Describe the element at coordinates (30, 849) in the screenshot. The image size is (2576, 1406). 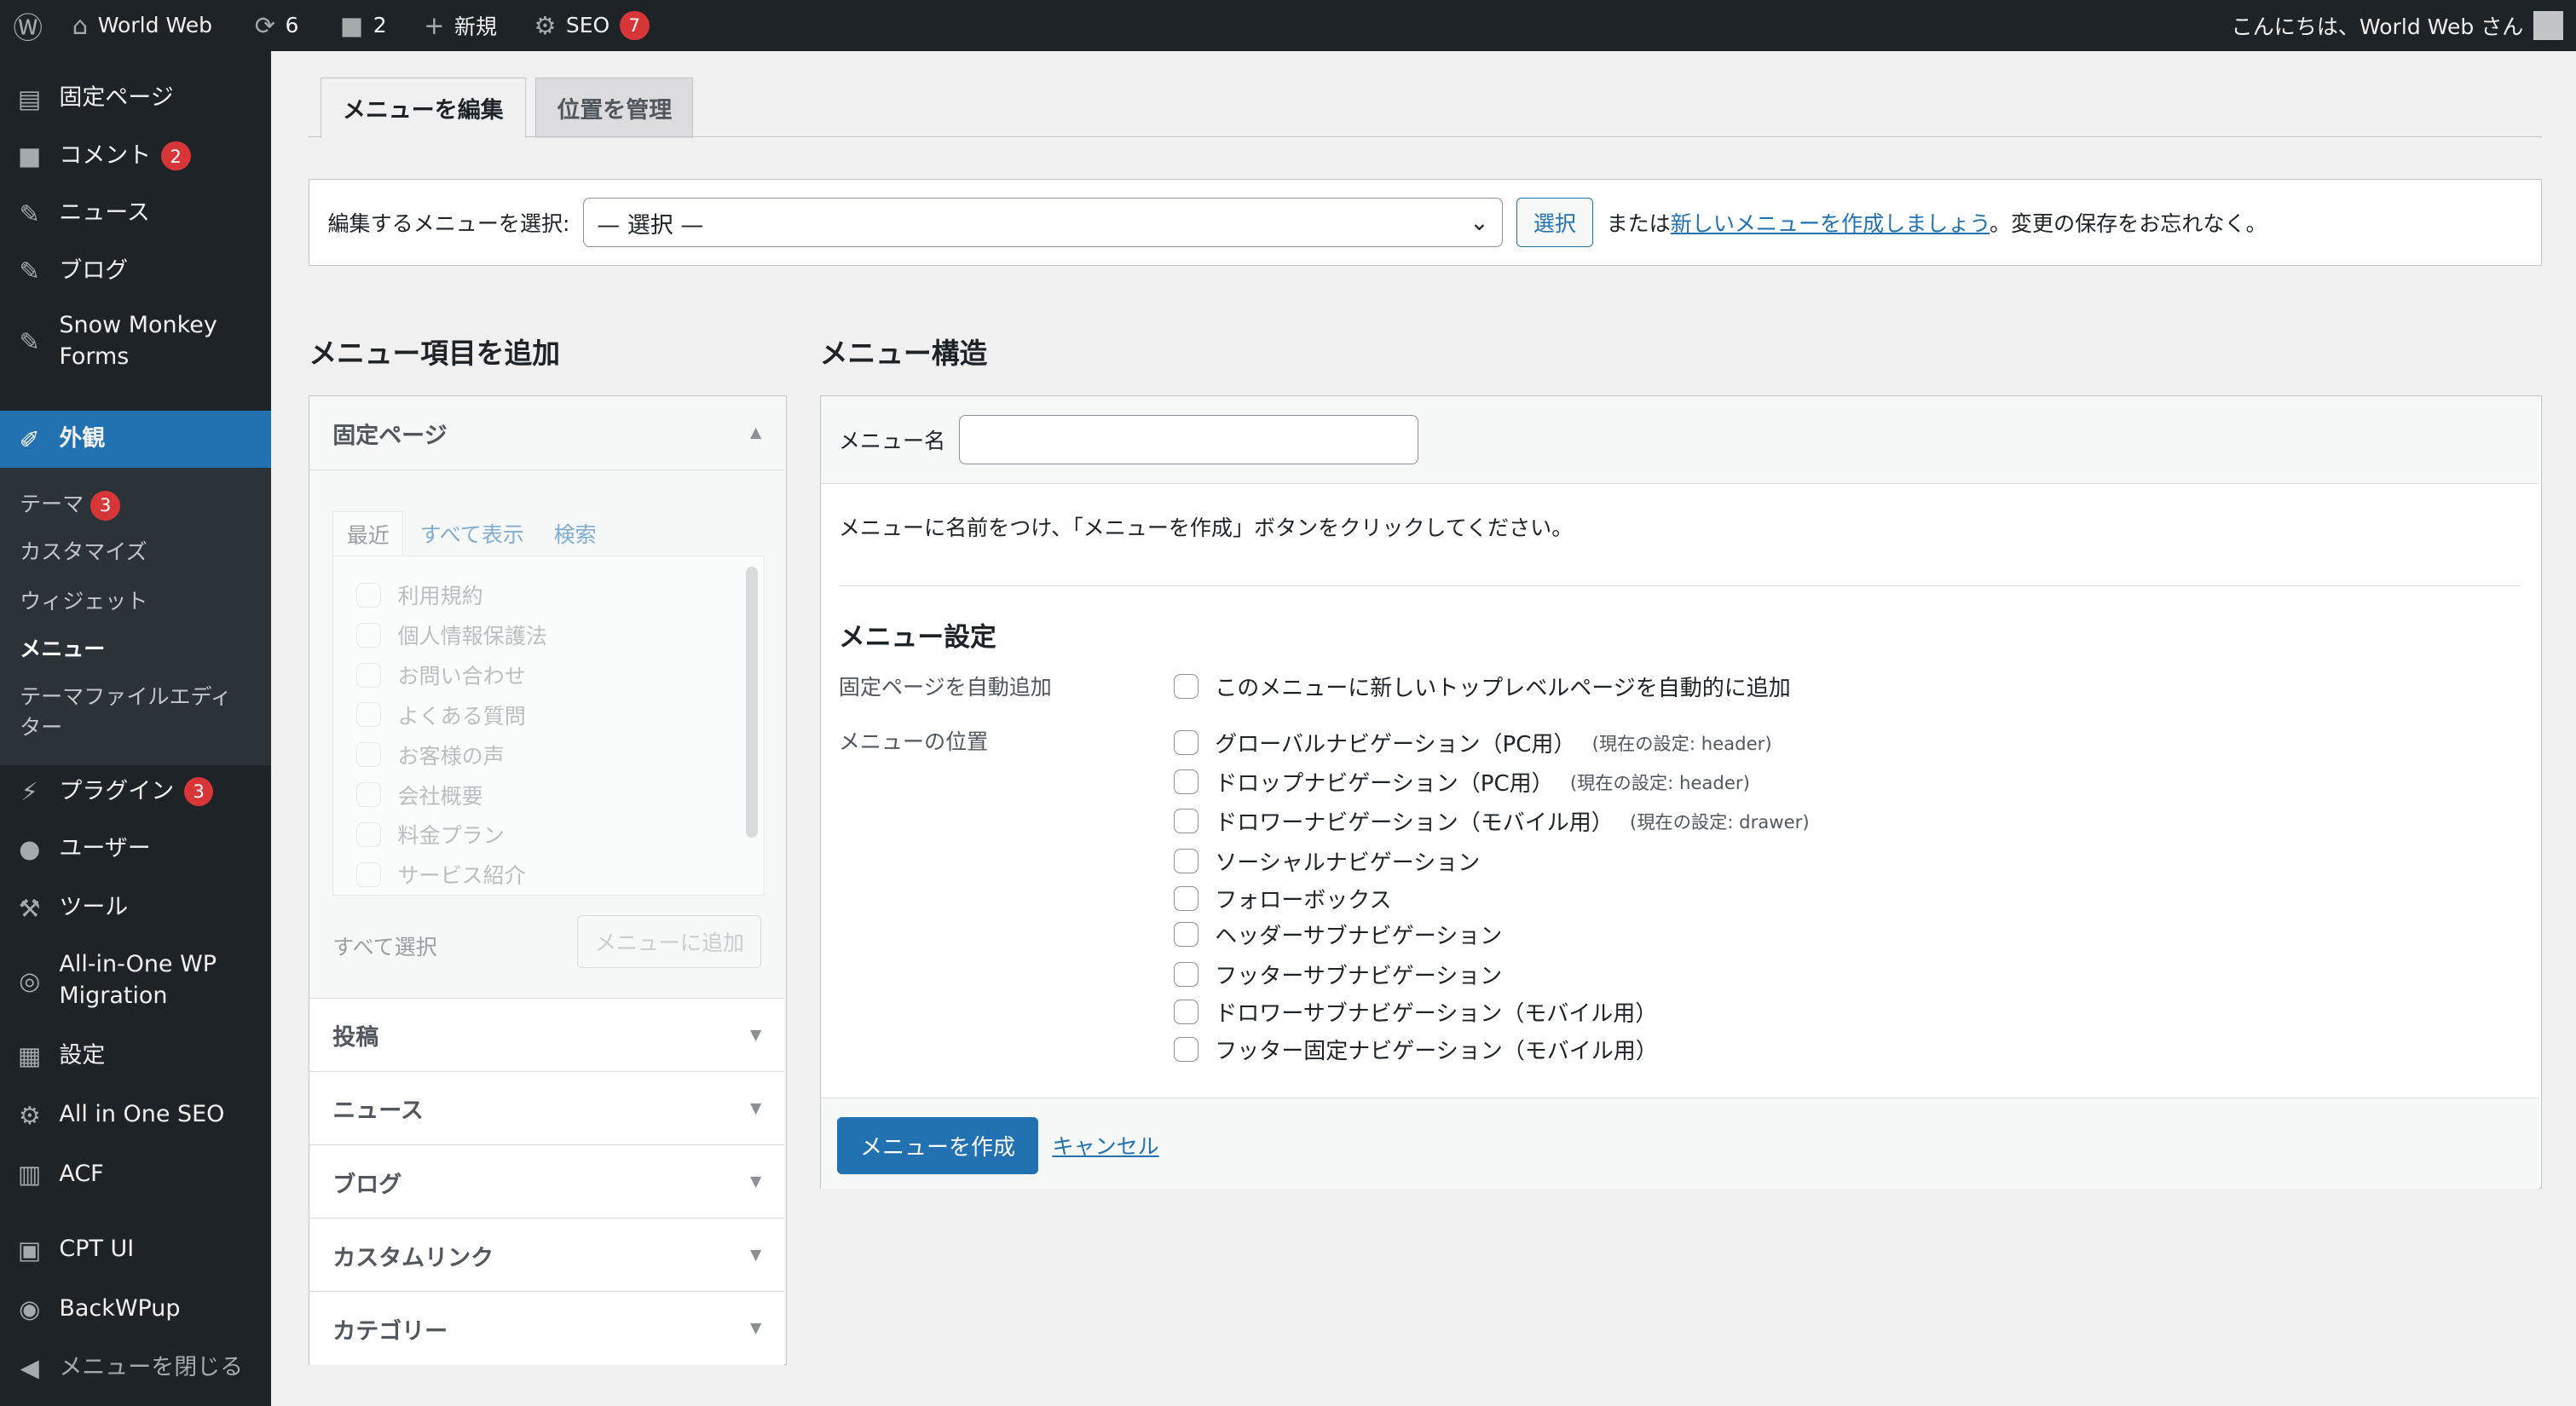
I see `user-icon: ●` at that location.